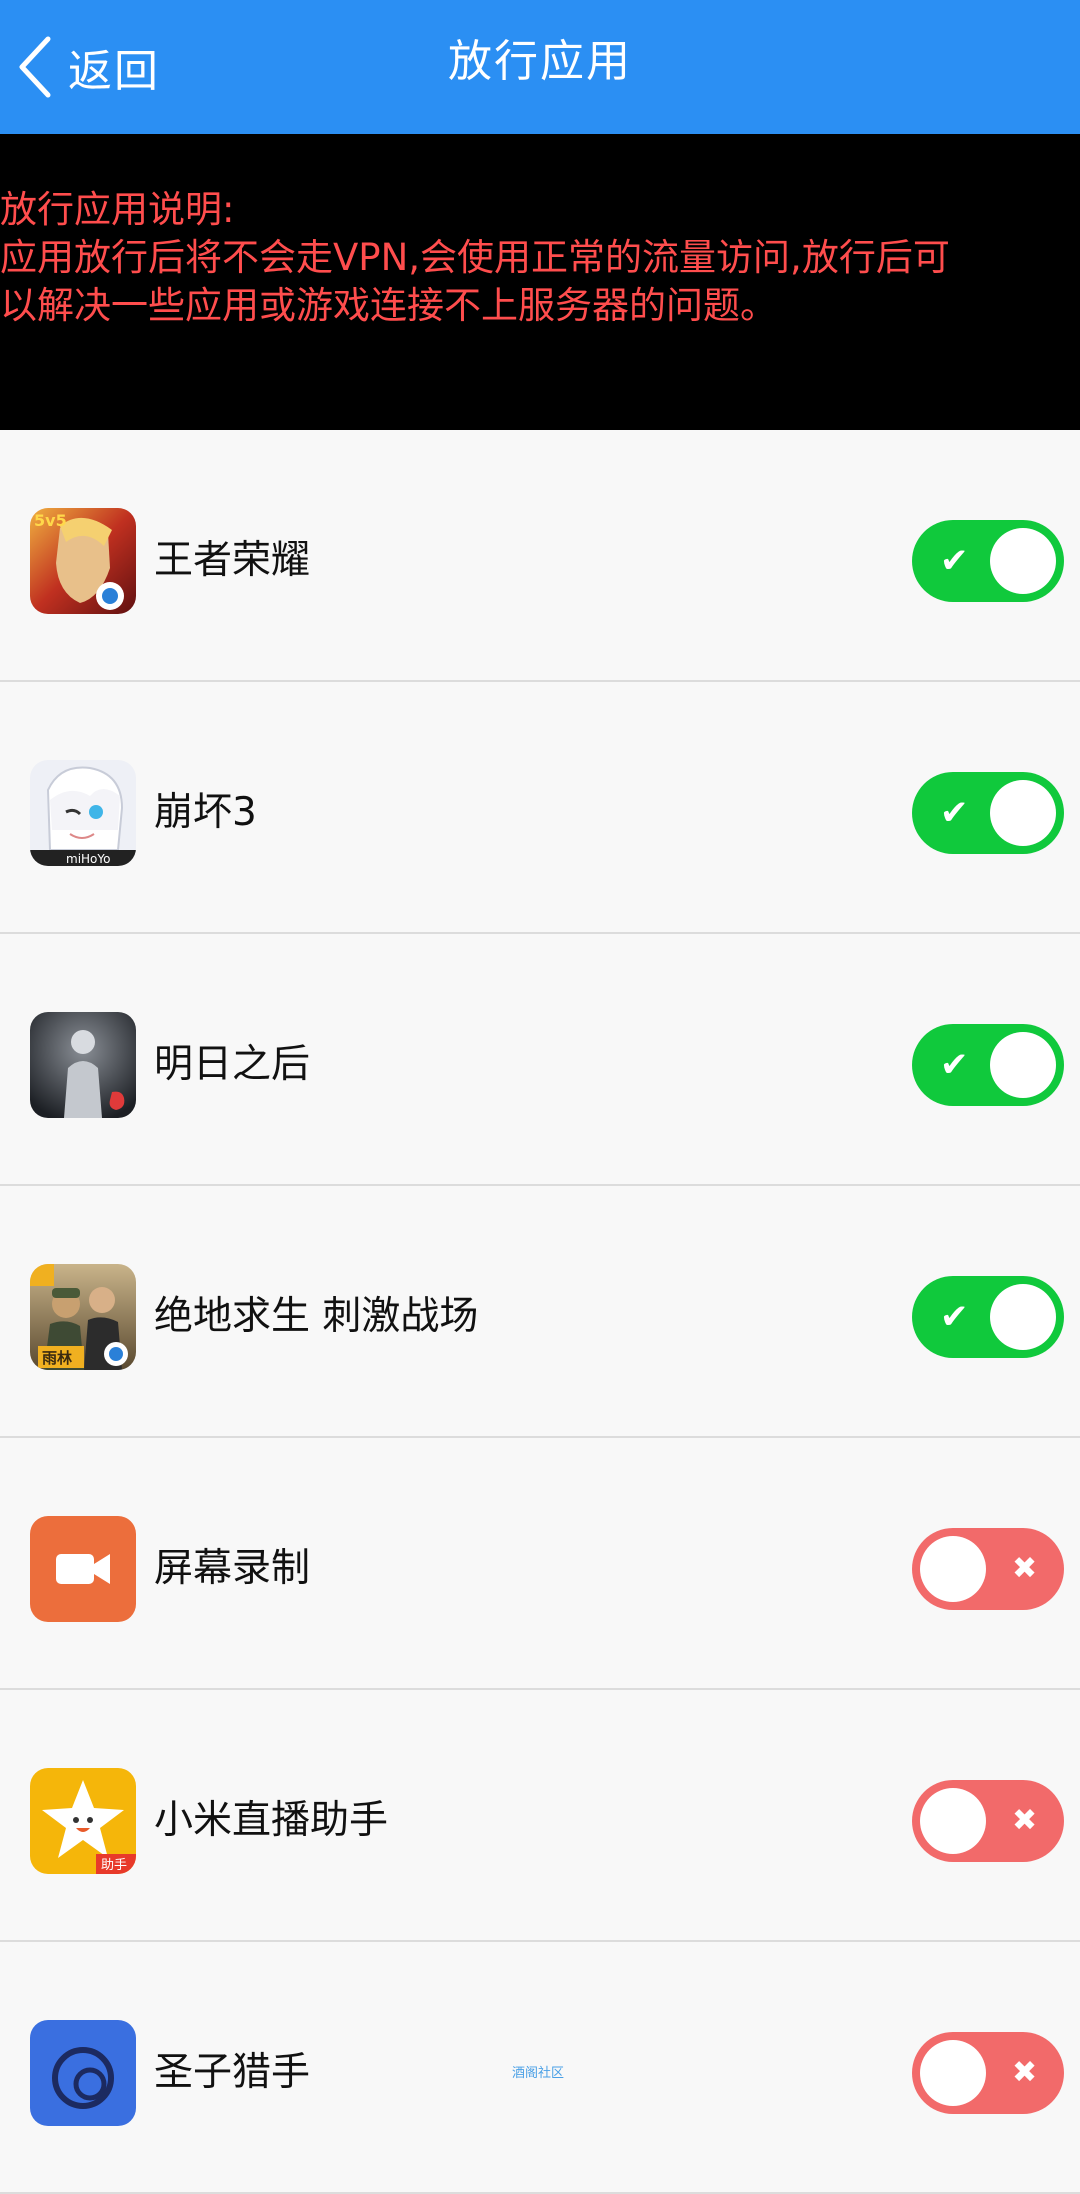 This screenshot has height=2194, width=1080. What do you see at coordinates (88, 859) in the screenshot?
I see `icon-badge-text: miHoYo` at bounding box center [88, 859].